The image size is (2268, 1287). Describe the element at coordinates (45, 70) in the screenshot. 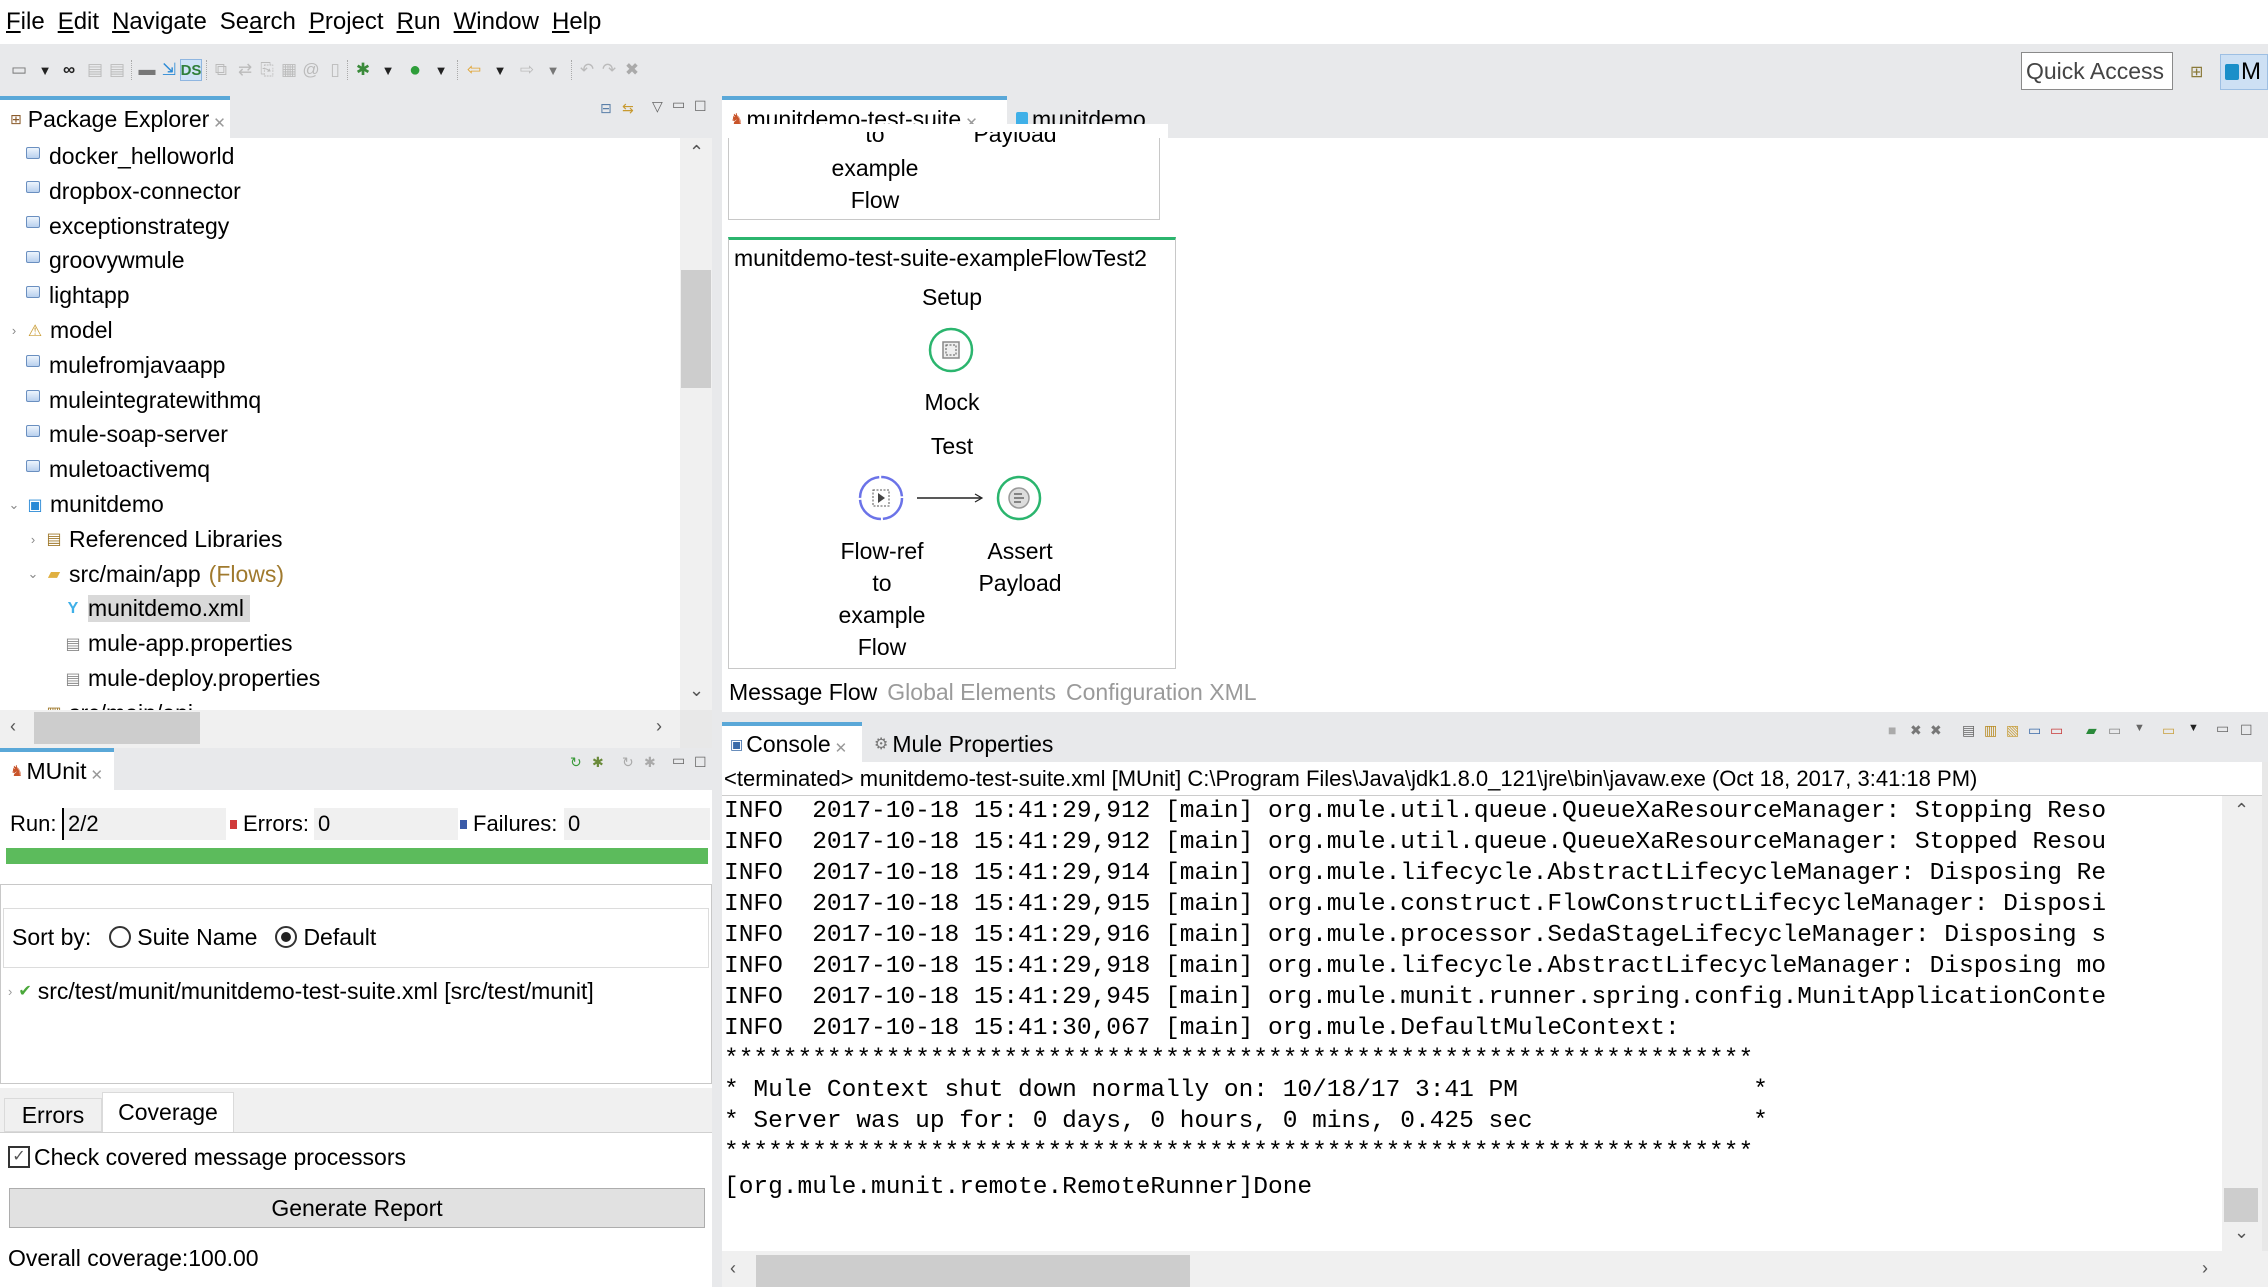

I see `new-dropdown-icon: ▼` at that location.